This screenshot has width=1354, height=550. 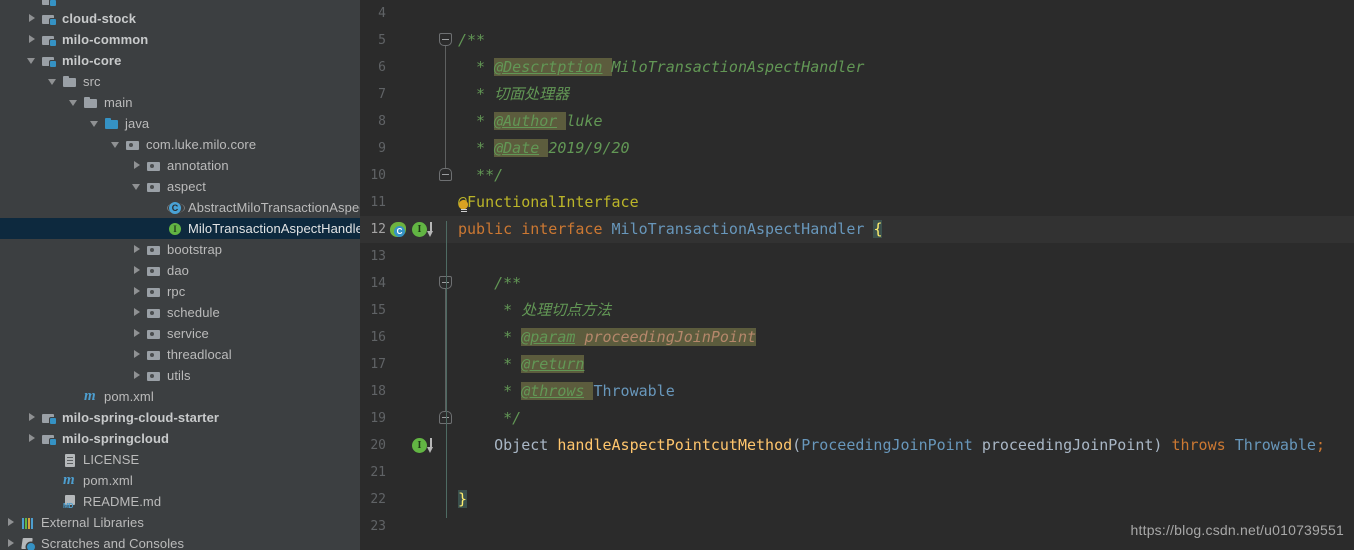 What do you see at coordinates (400, 256) in the screenshot?
I see `editor-gutter: 13` at bounding box center [400, 256].